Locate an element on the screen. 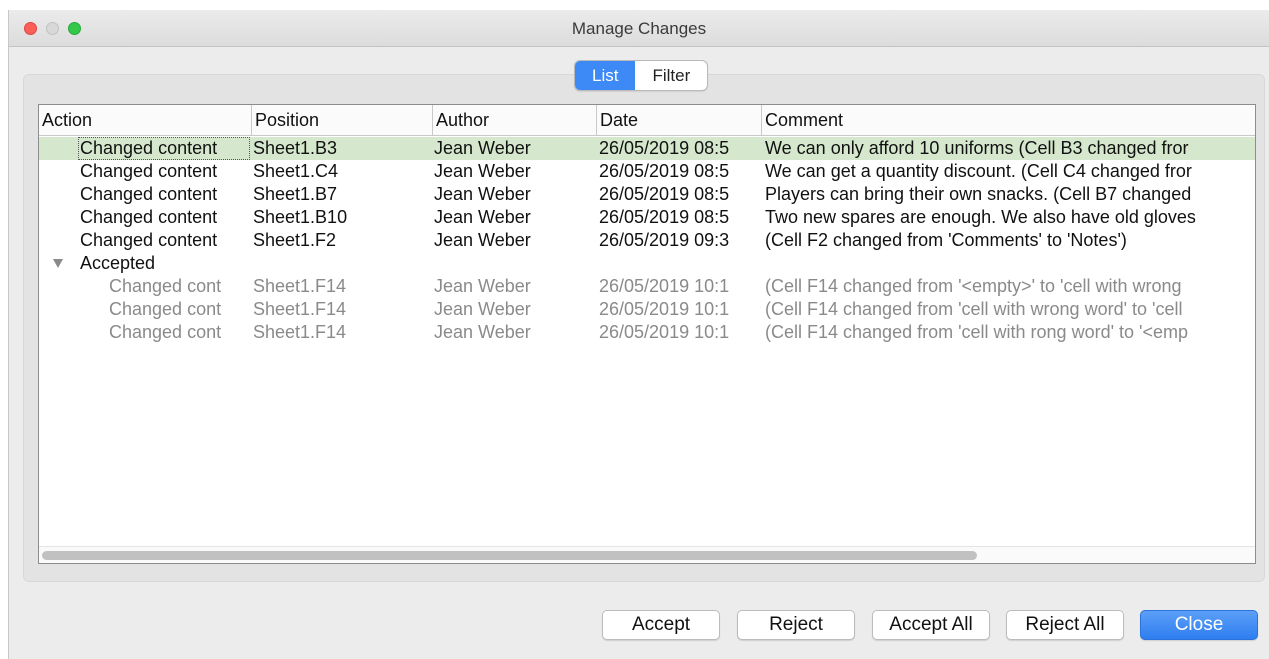 The image size is (1269, 659). window-title: Manage Changes is located at coordinates (639, 28).